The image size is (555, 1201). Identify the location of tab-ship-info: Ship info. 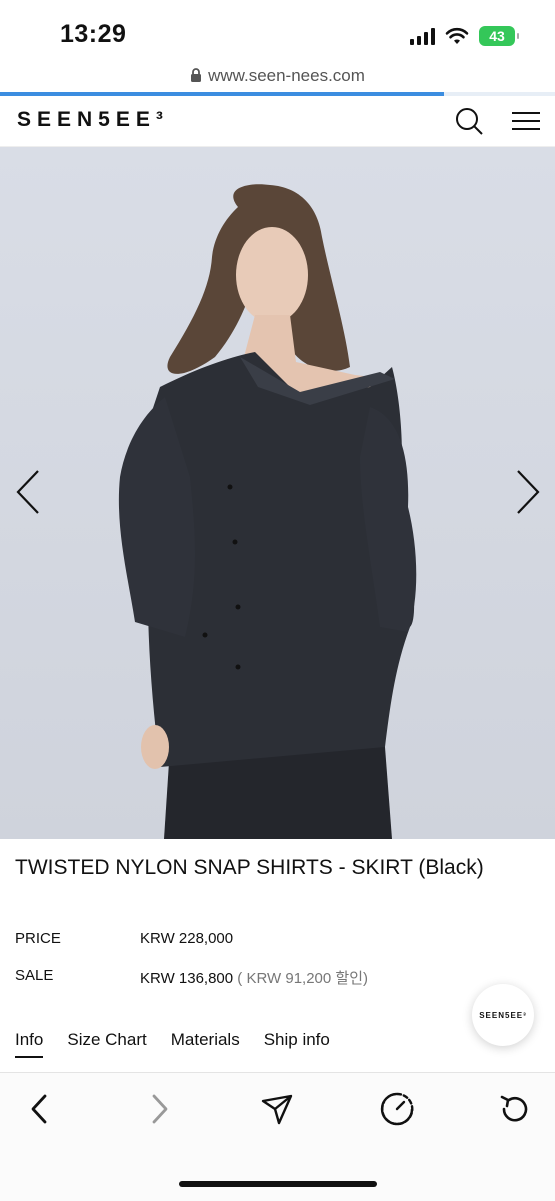
(297, 1044).